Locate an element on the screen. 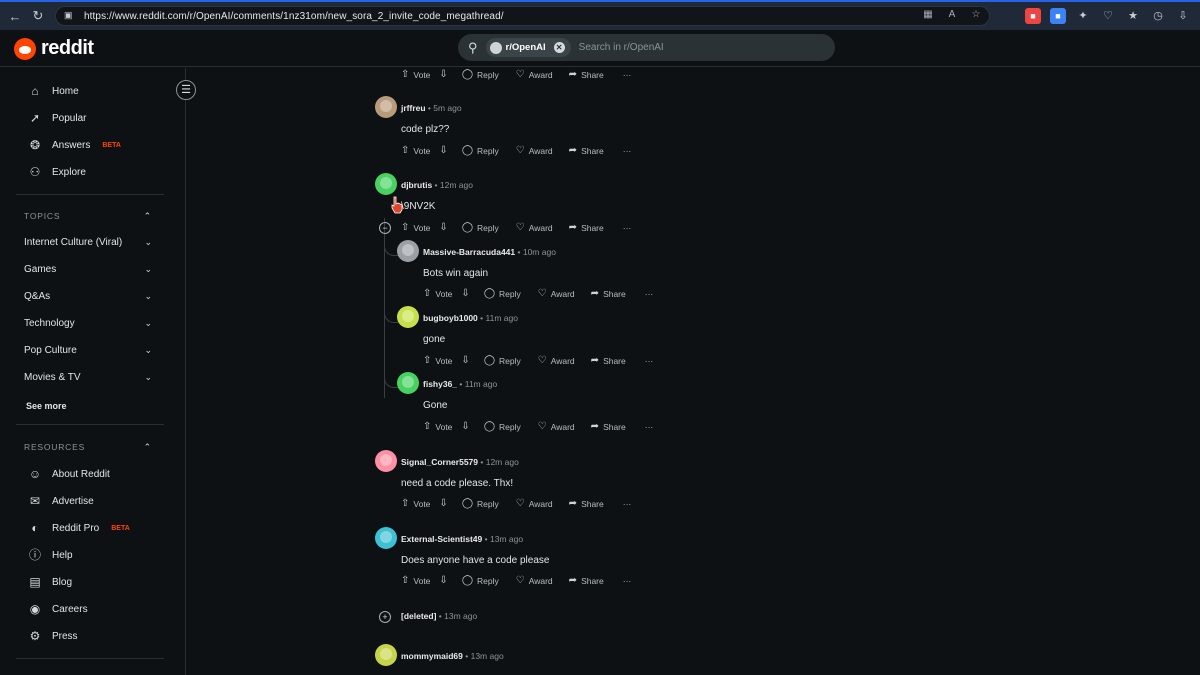  comment-username: mommymaid69 is located at coordinates (432, 656).